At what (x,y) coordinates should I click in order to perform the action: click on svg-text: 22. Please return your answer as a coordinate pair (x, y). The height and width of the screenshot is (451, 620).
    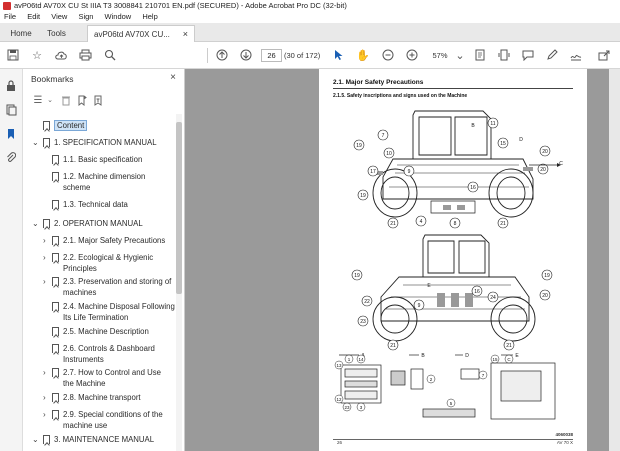
    Looking at the image, I should click on (367, 302).